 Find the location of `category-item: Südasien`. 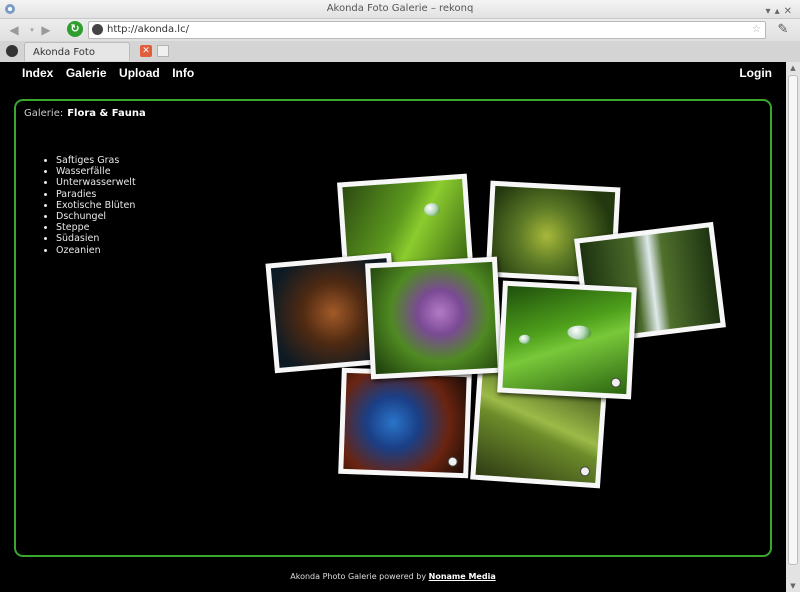

category-item: Südasien is located at coordinates (96, 238).